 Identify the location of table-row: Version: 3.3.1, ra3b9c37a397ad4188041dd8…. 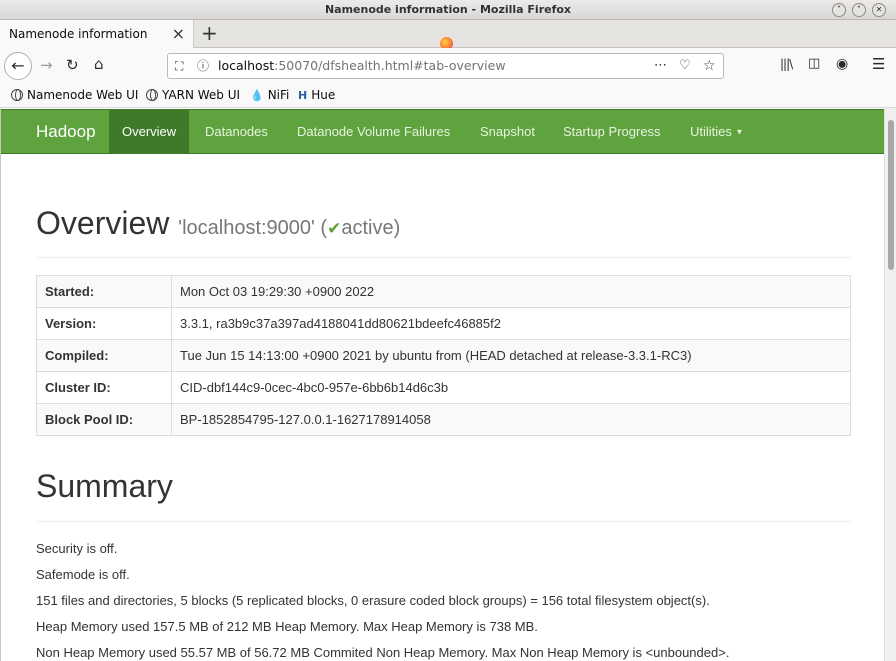
(443, 323).